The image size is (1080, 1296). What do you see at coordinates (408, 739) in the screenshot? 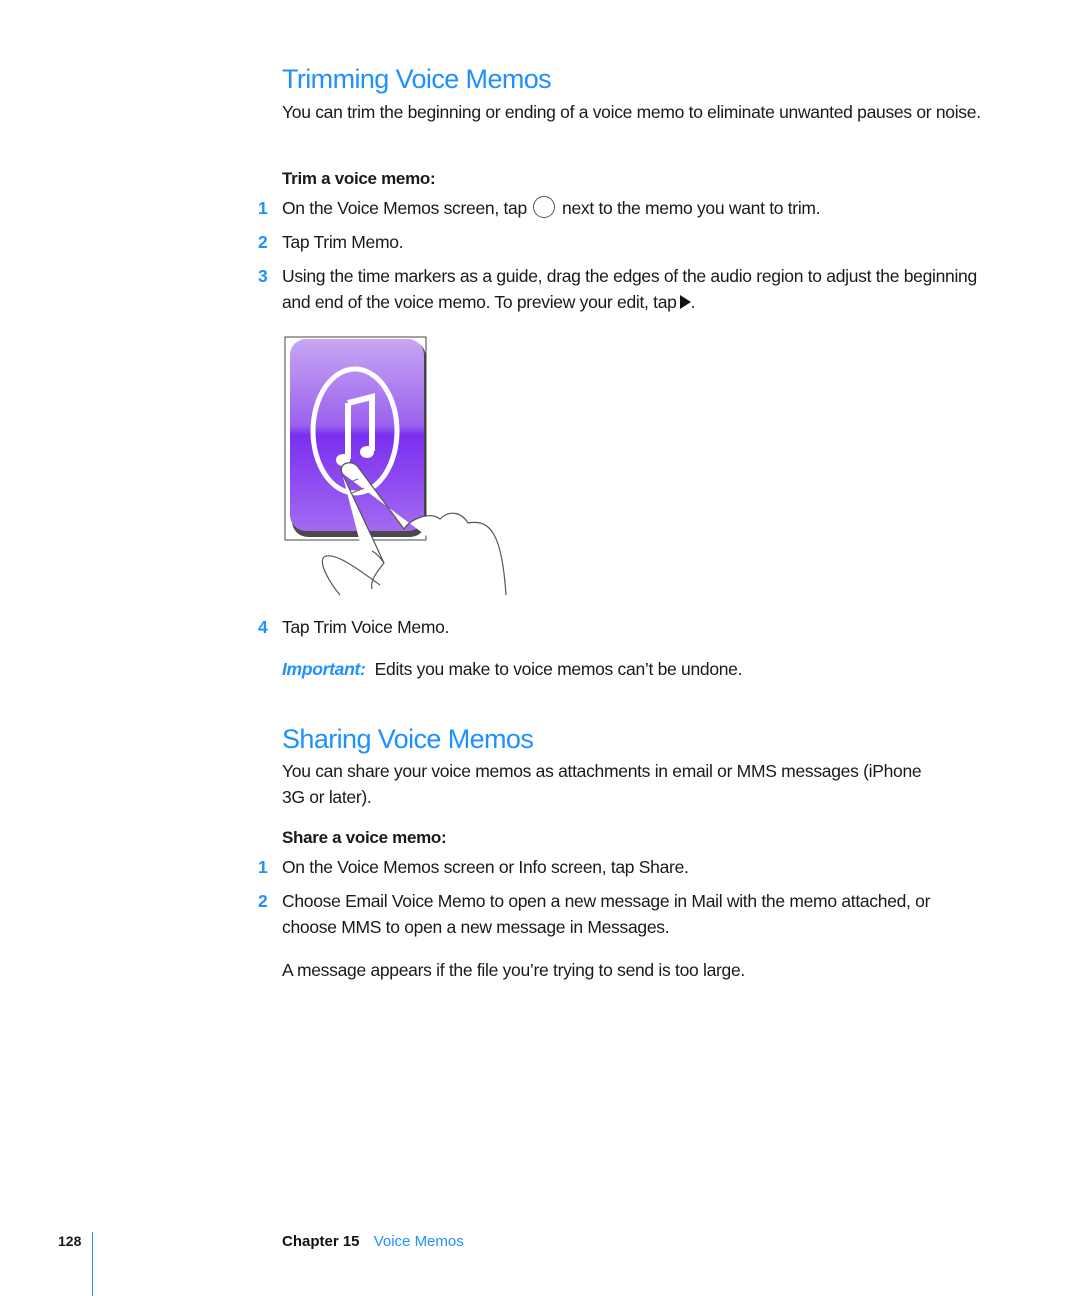
I see `section-title-sharing: Sharing Voice Memos` at bounding box center [408, 739].